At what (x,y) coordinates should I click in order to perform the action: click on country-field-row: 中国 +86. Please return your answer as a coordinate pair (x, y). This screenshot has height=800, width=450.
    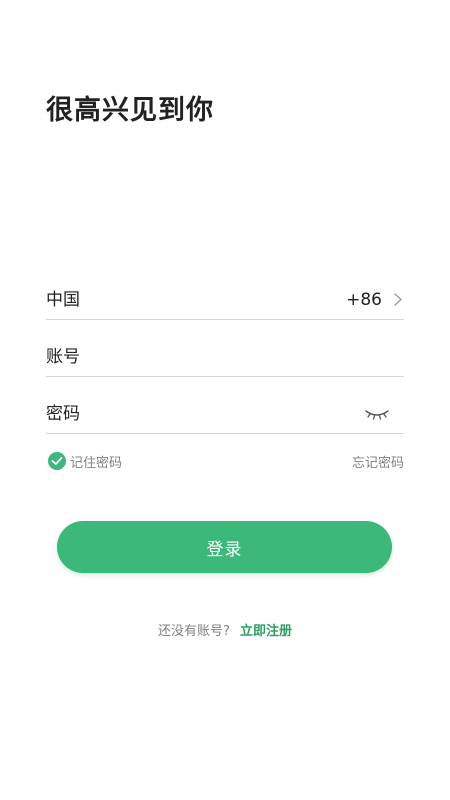
    Looking at the image, I should click on (225, 300).